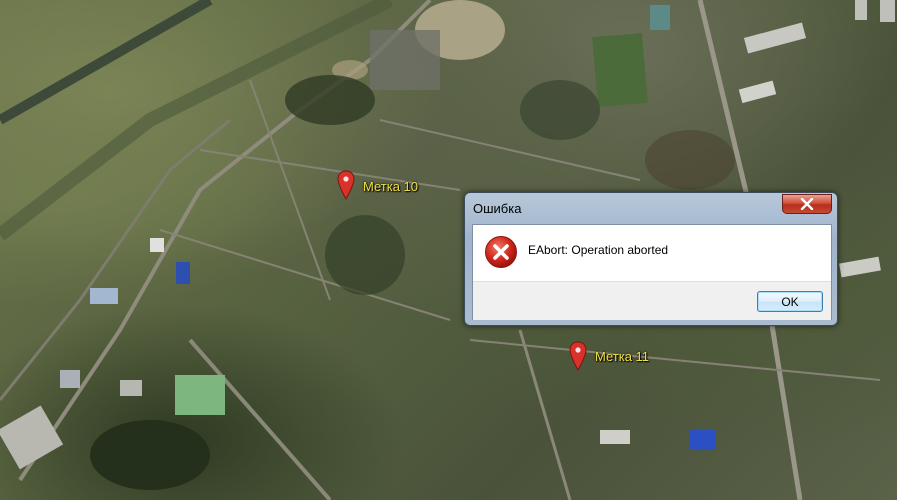 The image size is (897, 500). I want to click on close-button, so click(807, 204).